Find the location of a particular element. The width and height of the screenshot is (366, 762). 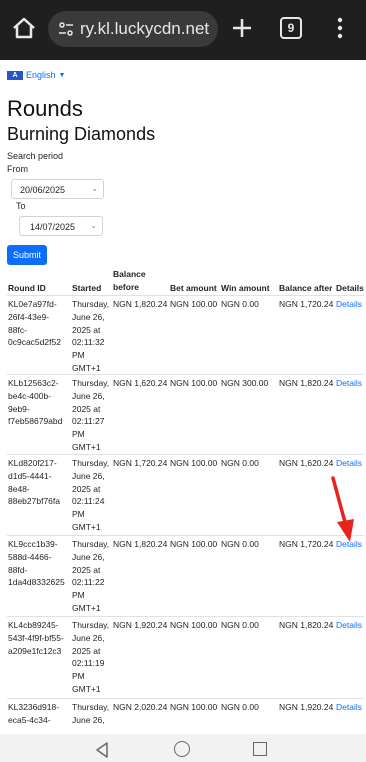

started-cell: Thursday, June 26, 2025 at 02:11:27 PM GMT+1 is located at coordinates (90, 415).